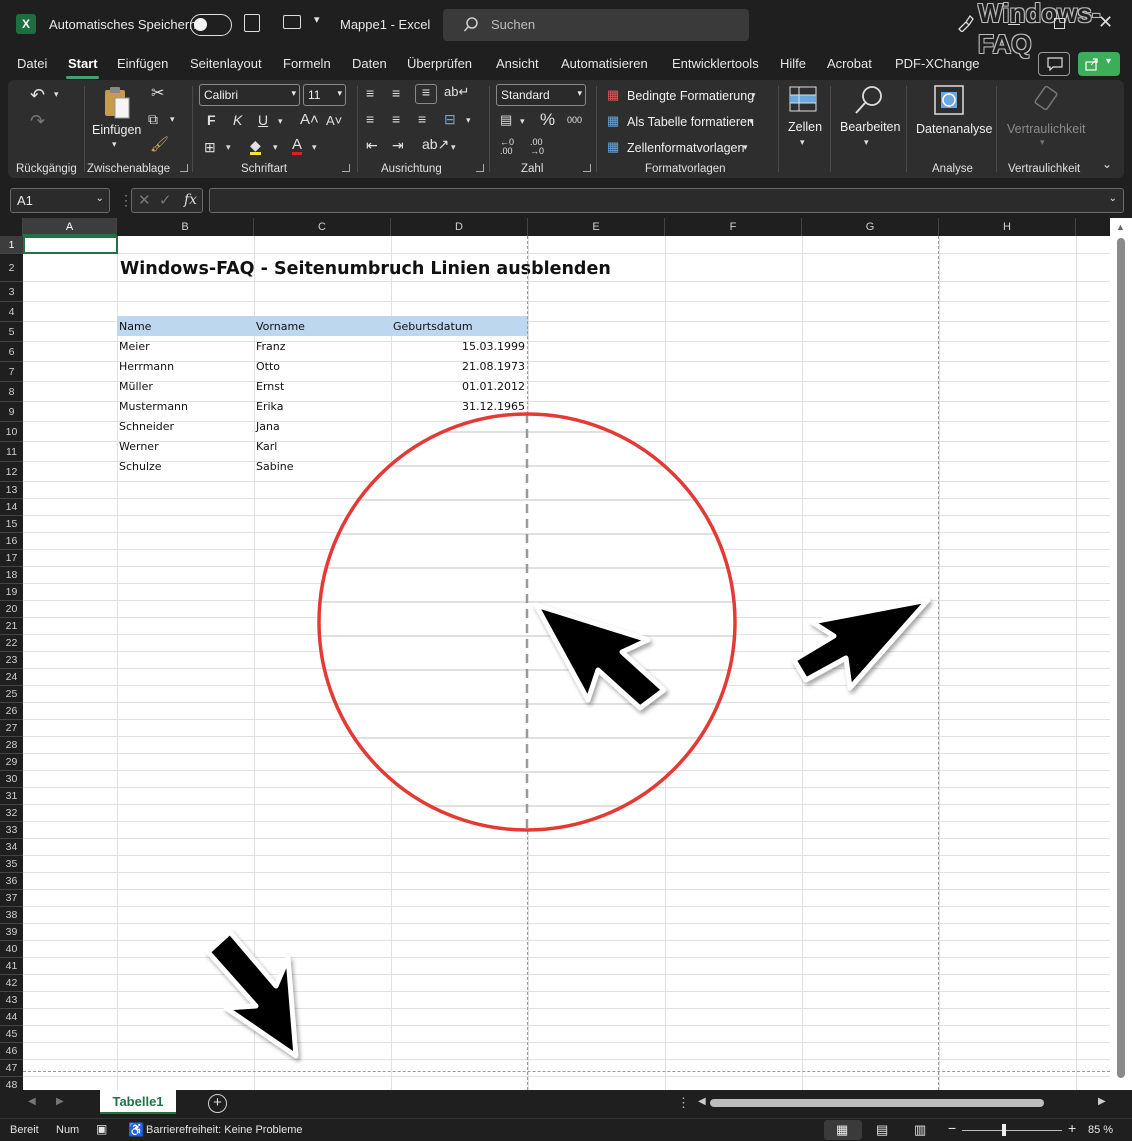  I want to click on copy-dropdown-icon: ▾, so click(172, 119).